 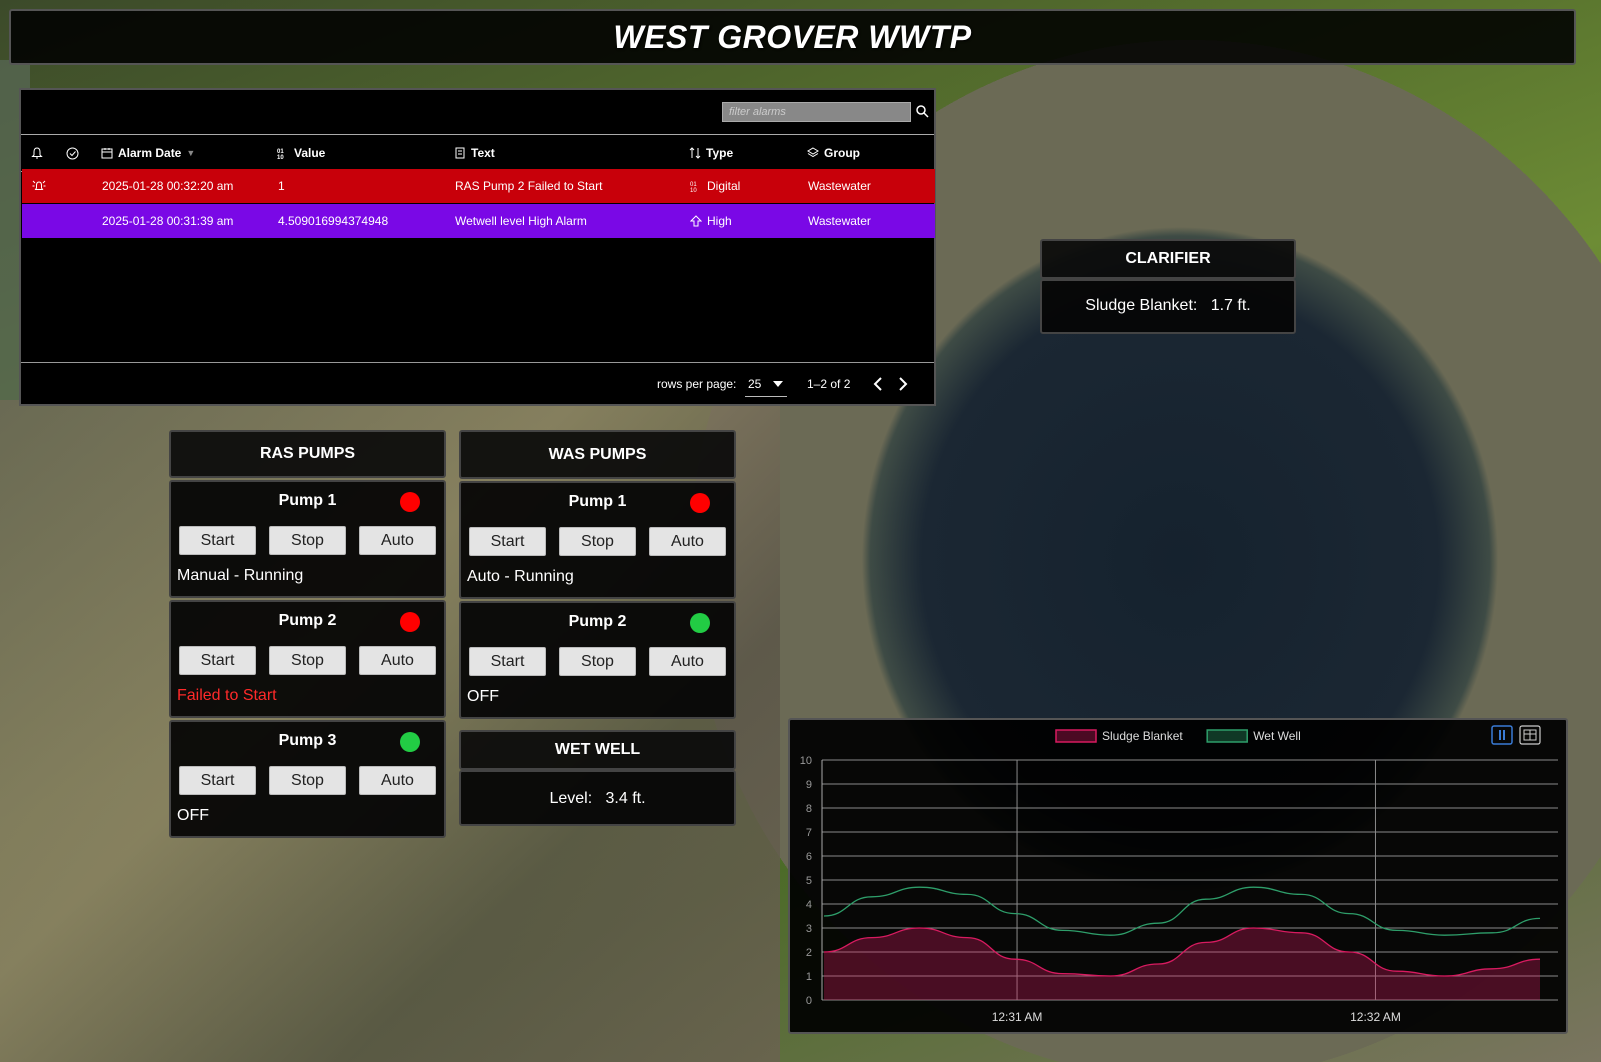 What do you see at coordinates (301, 153) in the screenshot?
I see `column-value: 01 10 Value` at bounding box center [301, 153].